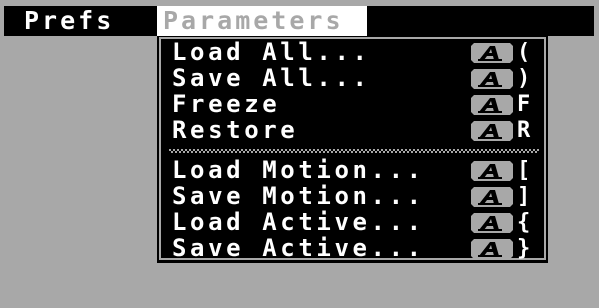 The height and width of the screenshot is (308, 599). I want to click on menu-item-freeze: Freeze F, so click(354, 104).